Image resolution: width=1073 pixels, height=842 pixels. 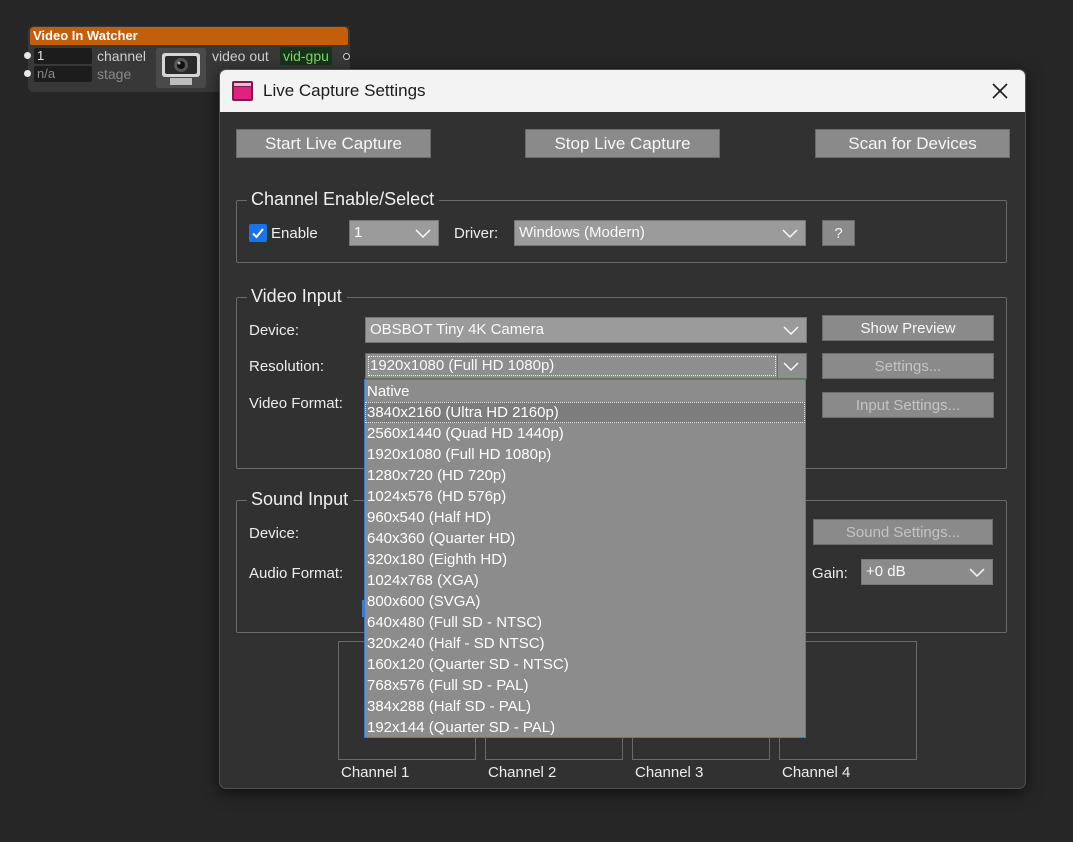 I want to click on resolution-option: 320x240 (Half - SD NTSC), so click(x=585, y=643).